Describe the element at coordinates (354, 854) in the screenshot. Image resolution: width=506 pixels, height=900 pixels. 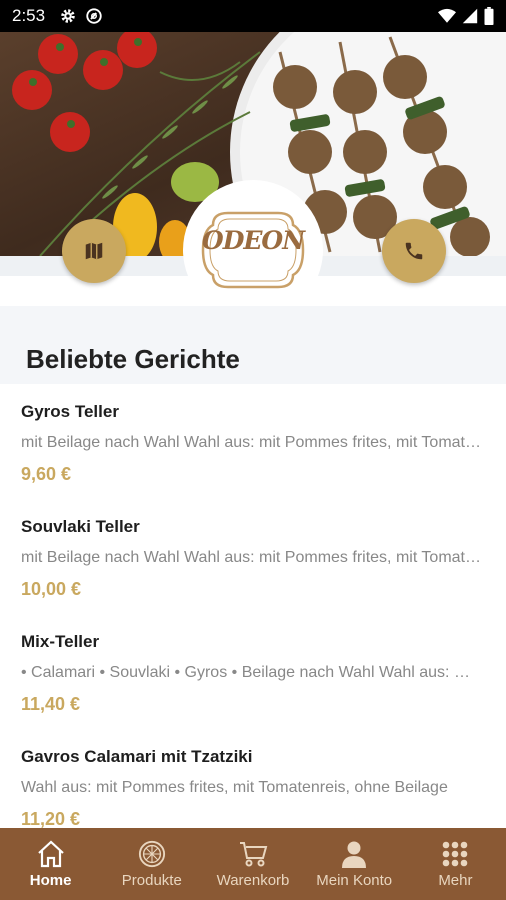
I see `user-icon` at that location.